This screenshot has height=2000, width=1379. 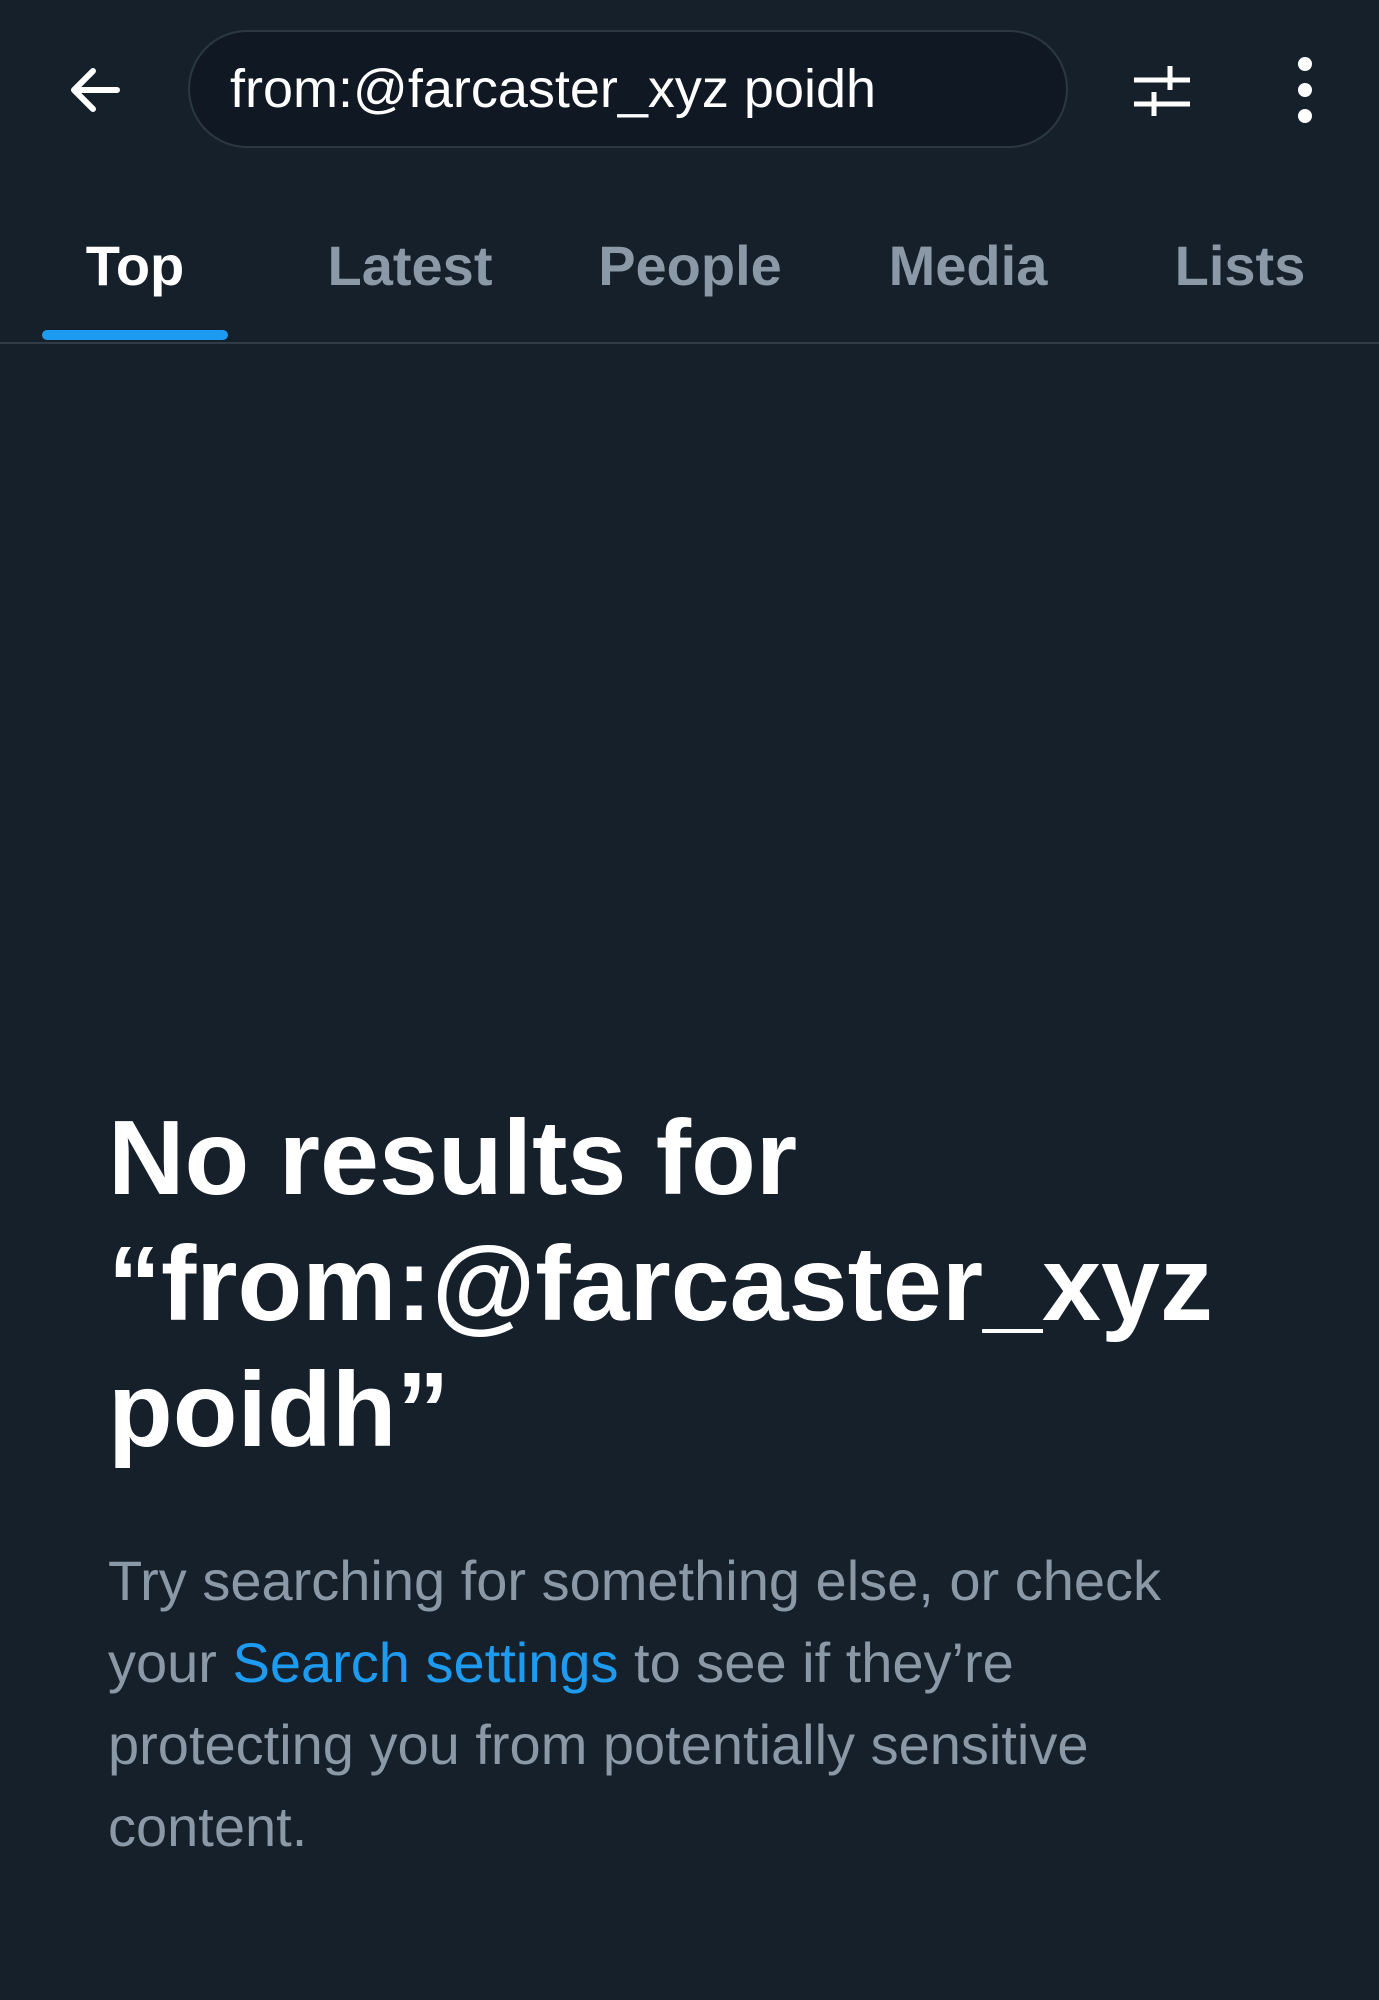 I want to click on no-results-title-line: poidh”, so click(x=279, y=1410).